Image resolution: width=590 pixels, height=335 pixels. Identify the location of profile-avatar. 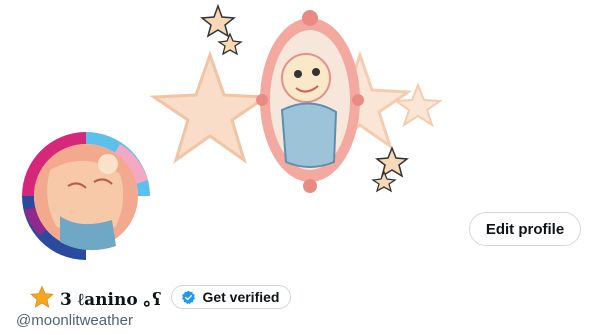
(86, 196).